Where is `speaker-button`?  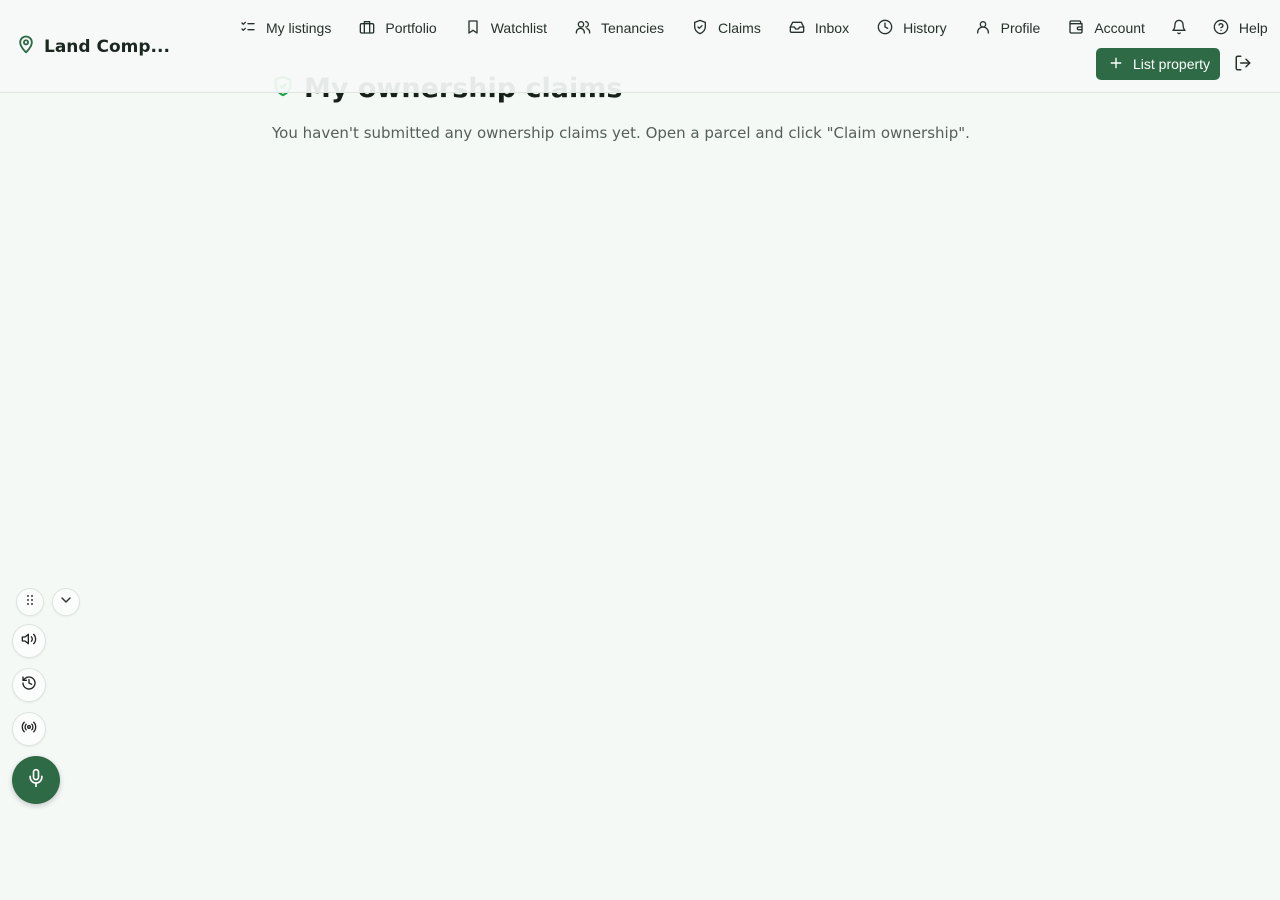
speaker-button is located at coordinates (29, 641).